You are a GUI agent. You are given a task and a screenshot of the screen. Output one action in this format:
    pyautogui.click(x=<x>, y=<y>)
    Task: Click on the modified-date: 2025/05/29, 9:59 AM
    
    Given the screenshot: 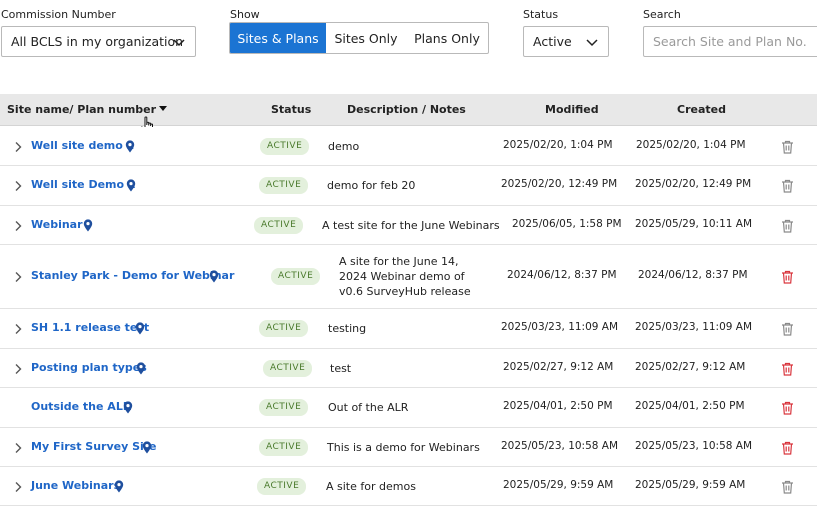 What is the action you would take?
    pyautogui.click(x=558, y=484)
    